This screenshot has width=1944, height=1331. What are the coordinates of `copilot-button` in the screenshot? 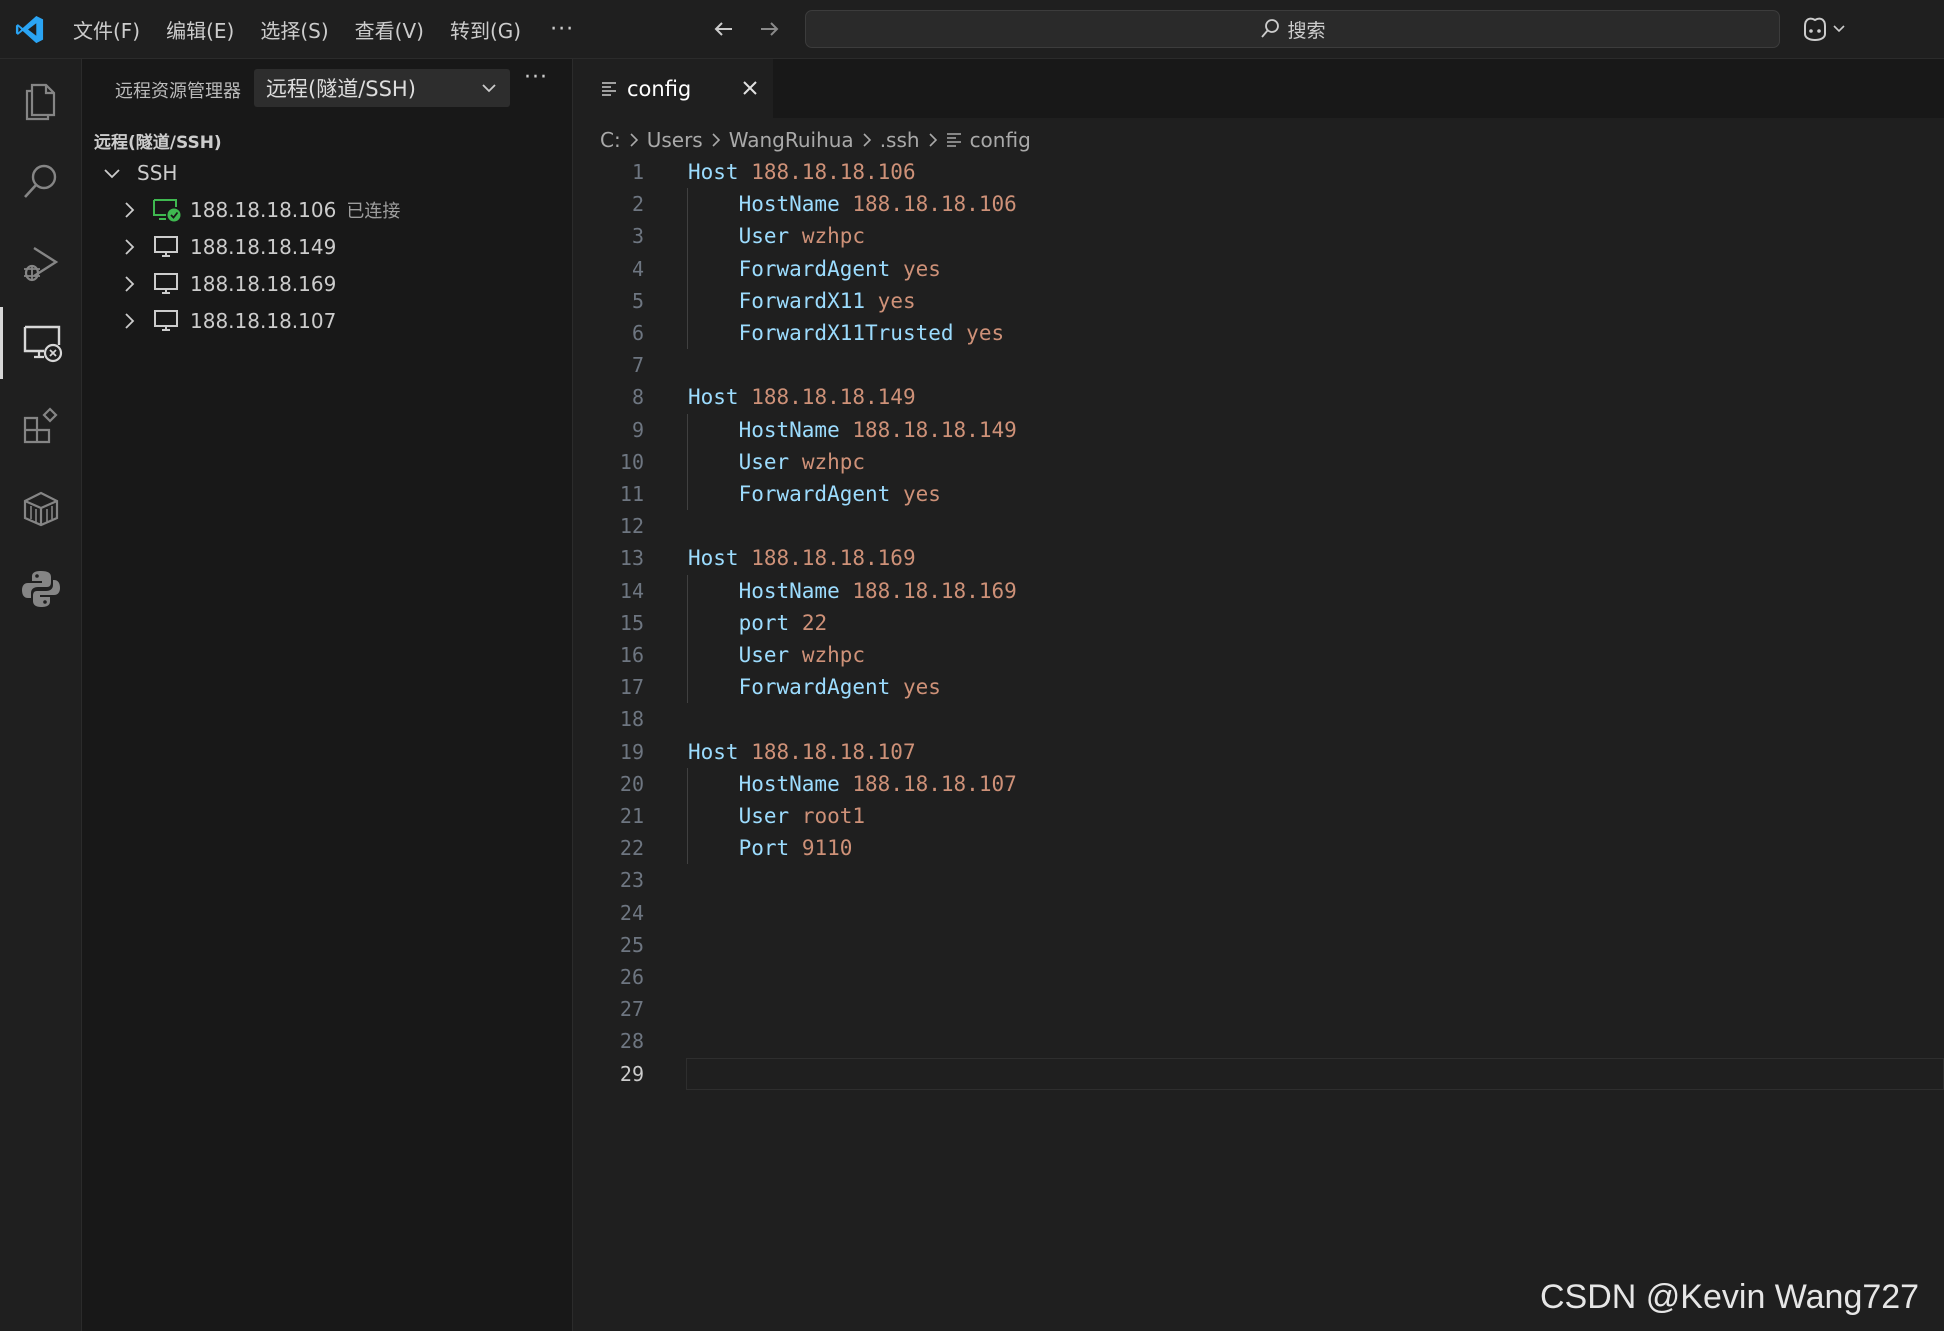 It's located at (1823, 28).